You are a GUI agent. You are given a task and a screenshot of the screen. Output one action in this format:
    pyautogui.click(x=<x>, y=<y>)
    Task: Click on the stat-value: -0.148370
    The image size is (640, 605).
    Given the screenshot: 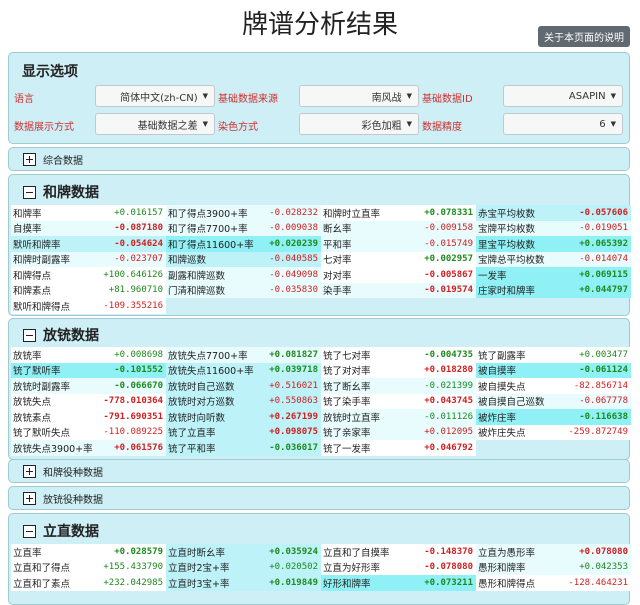 What is the action you would take?
    pyautogui.click(x=448, y=551)
    